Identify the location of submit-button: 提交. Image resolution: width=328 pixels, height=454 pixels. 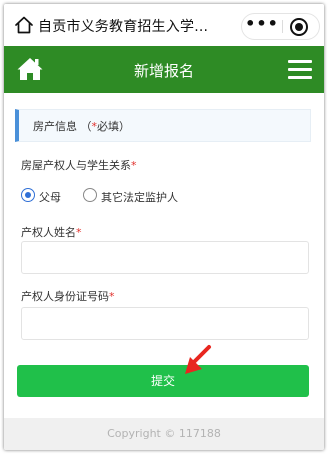
(163, 381).